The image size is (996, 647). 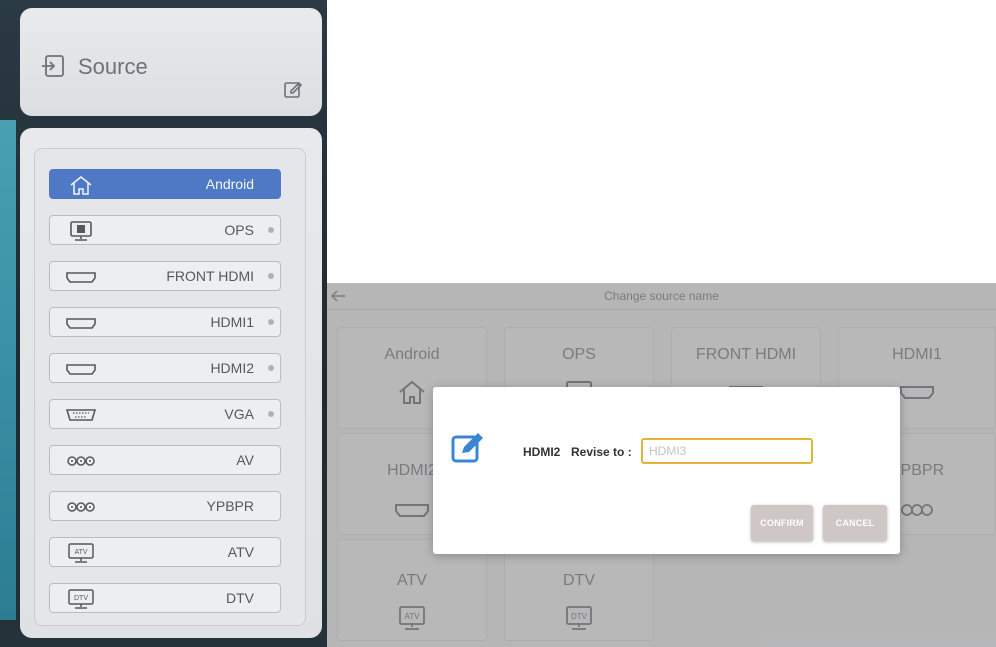 I want to click on dtv-icon-text: DTV, so click(x=81, y=598).